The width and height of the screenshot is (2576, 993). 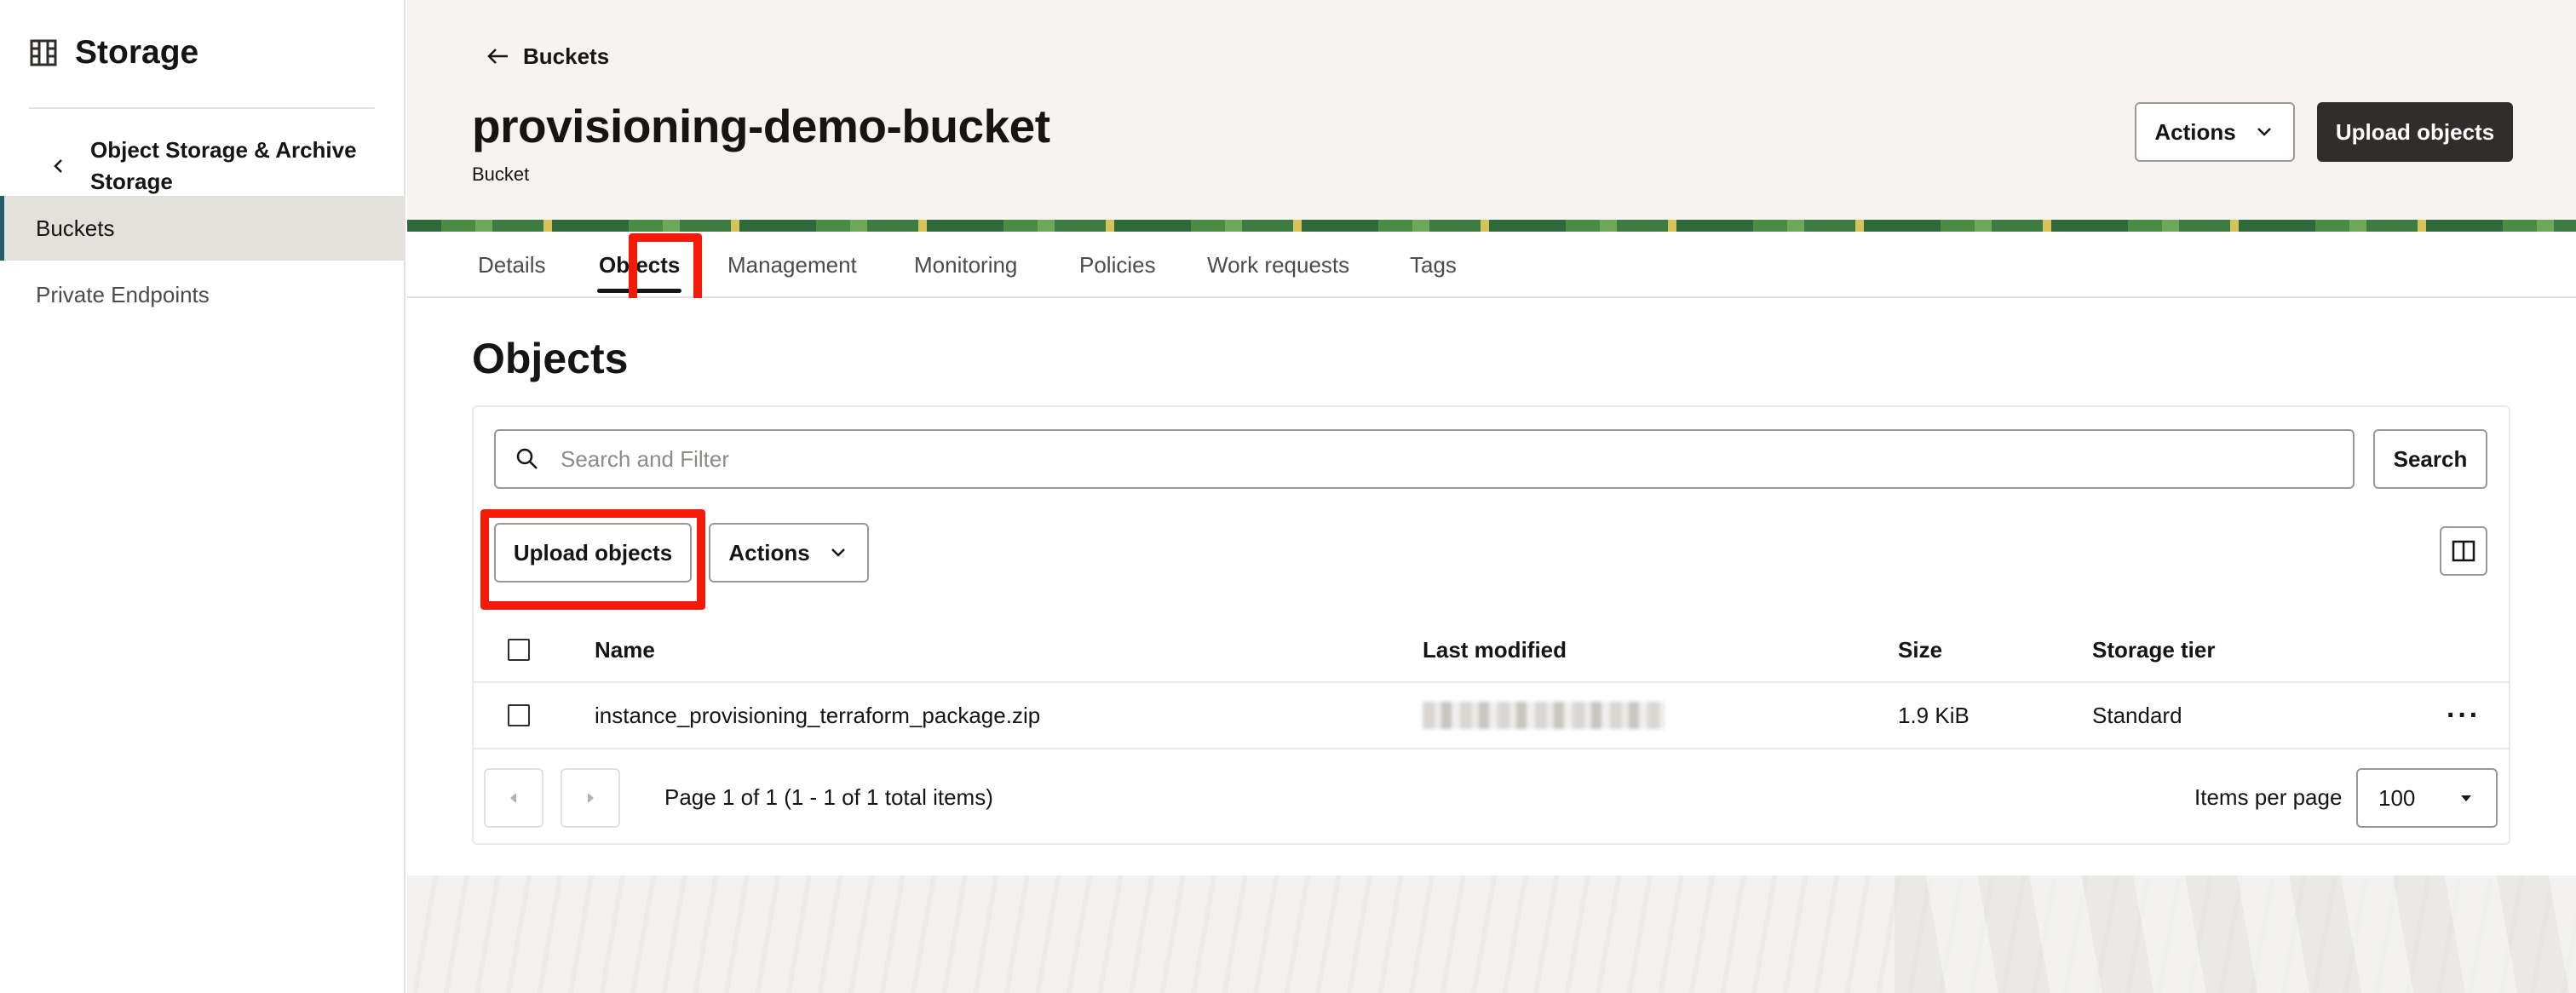 I want to click on sidebar-header: Storage, so click(x=114, y=53).